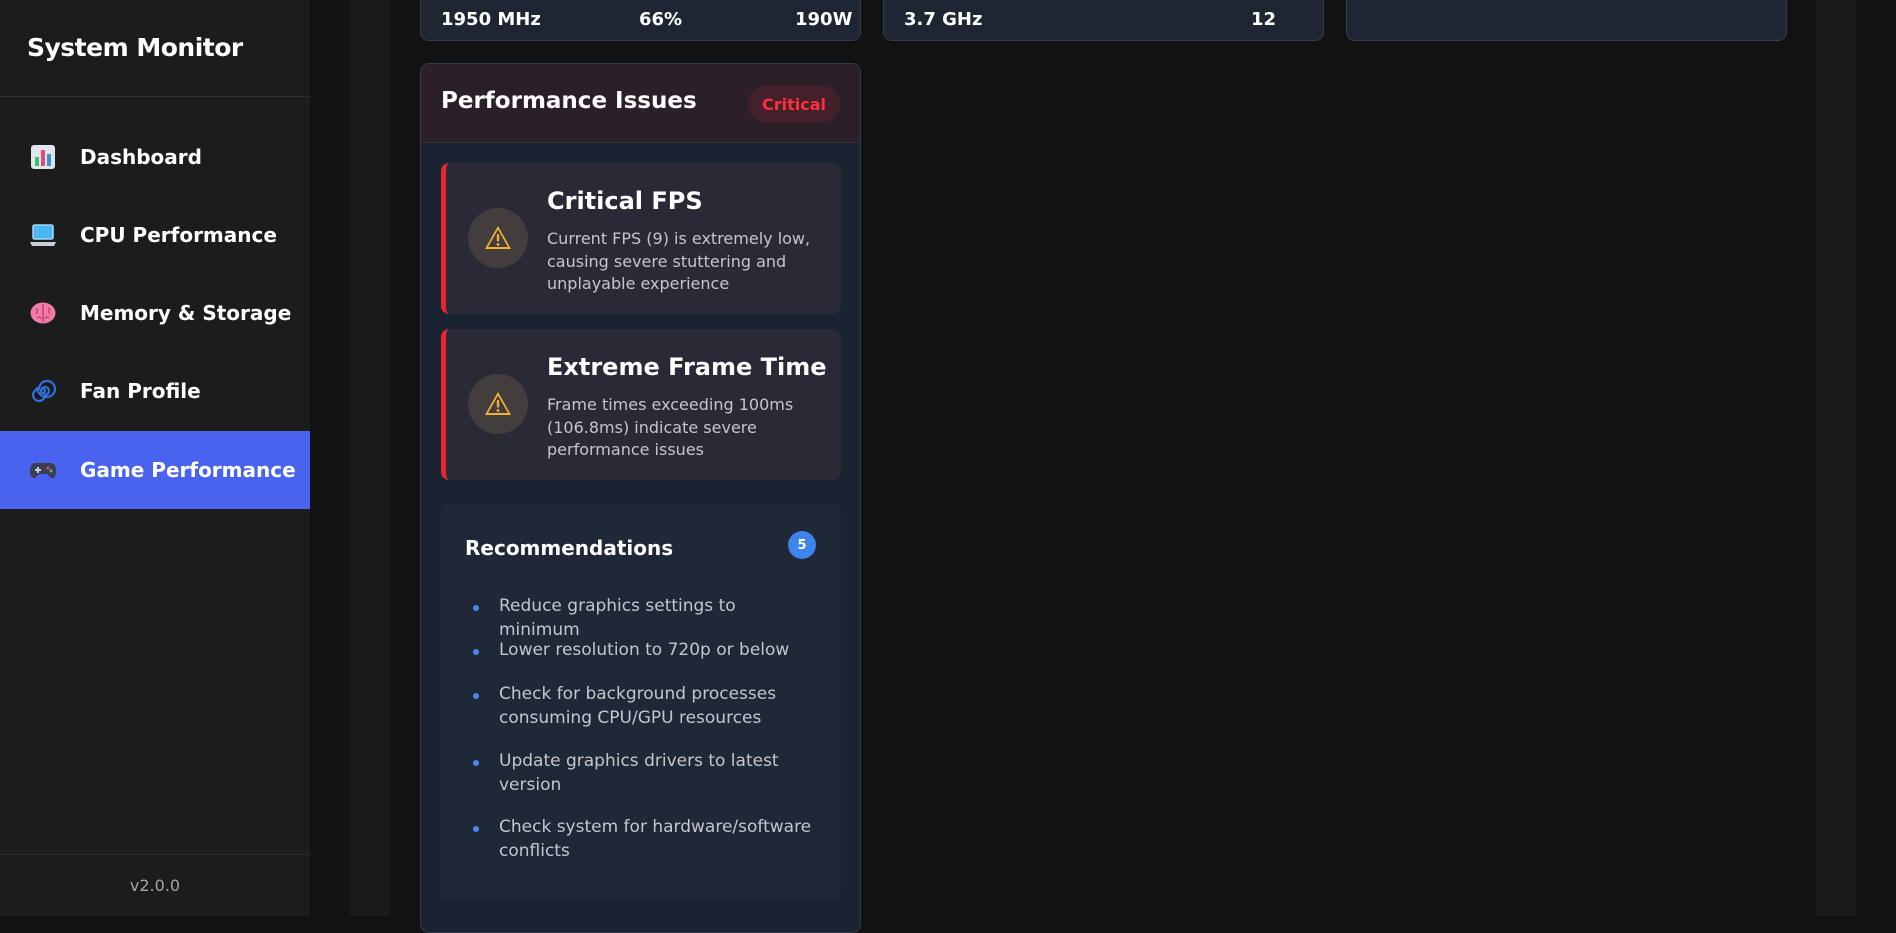 The height and width of the screenshot is (933, 1896). Describe the element at coordinates (793, 104) in the screenshot. I see `status-badge: Critical` at that location.